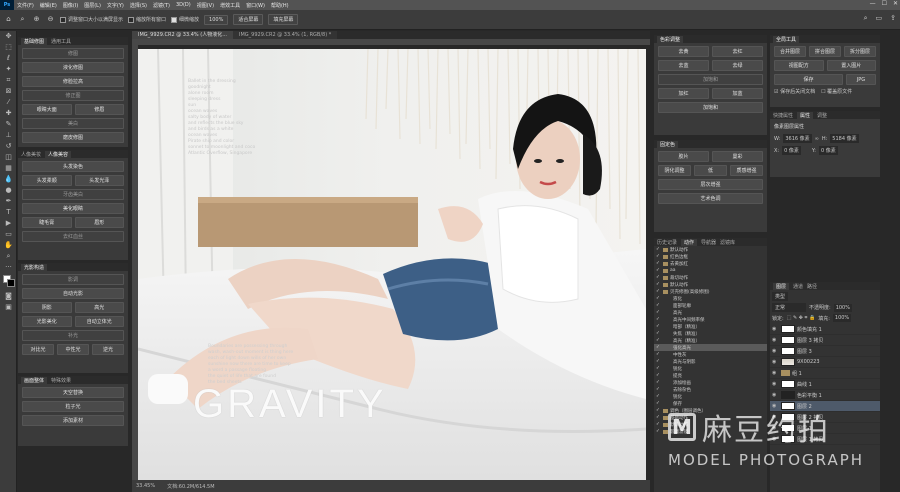 The width and height of the screenshot is (900, 492). I want to click on action-item: ✓ 添加绘画, so click(710, 382).